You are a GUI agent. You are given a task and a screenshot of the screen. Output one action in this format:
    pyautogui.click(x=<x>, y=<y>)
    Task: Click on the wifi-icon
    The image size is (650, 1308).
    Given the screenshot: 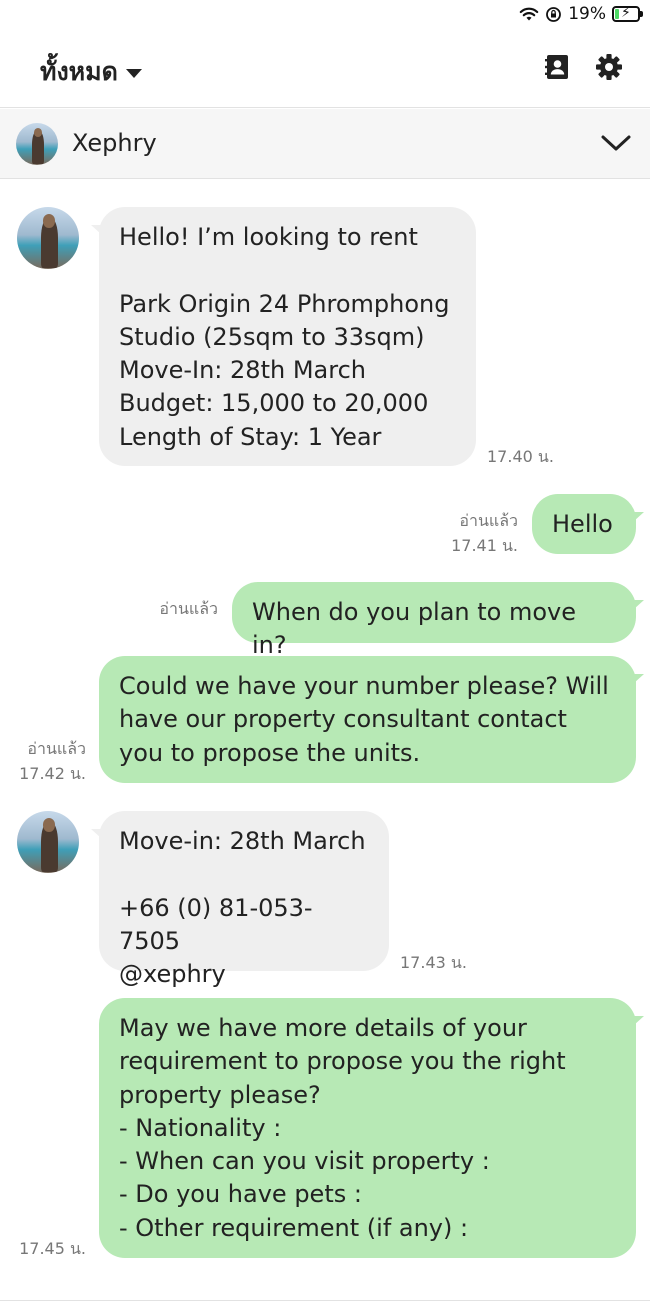 What is the action you would take?
    pyautogui.click(x=529, y=14)
    